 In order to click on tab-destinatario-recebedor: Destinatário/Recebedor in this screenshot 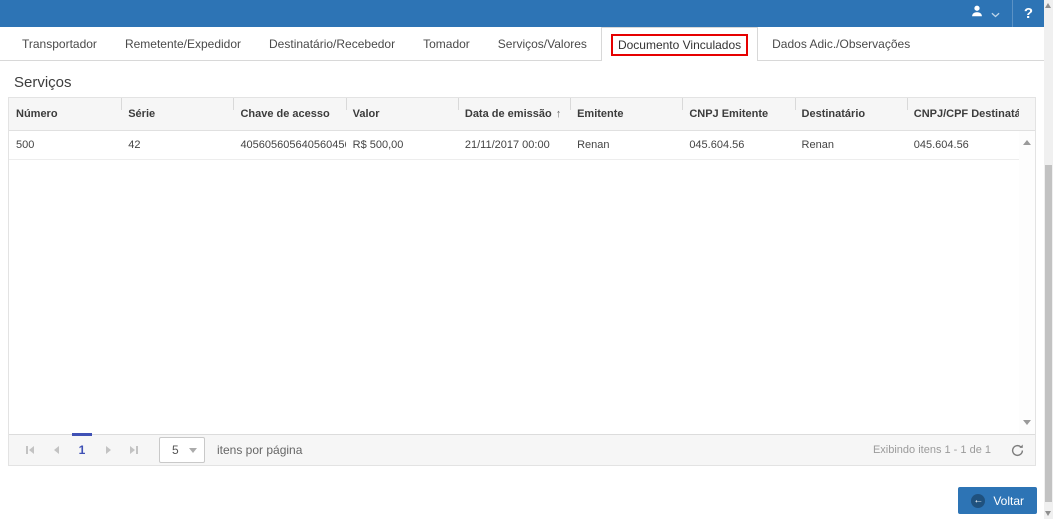, I will do `click(332, 43)`.